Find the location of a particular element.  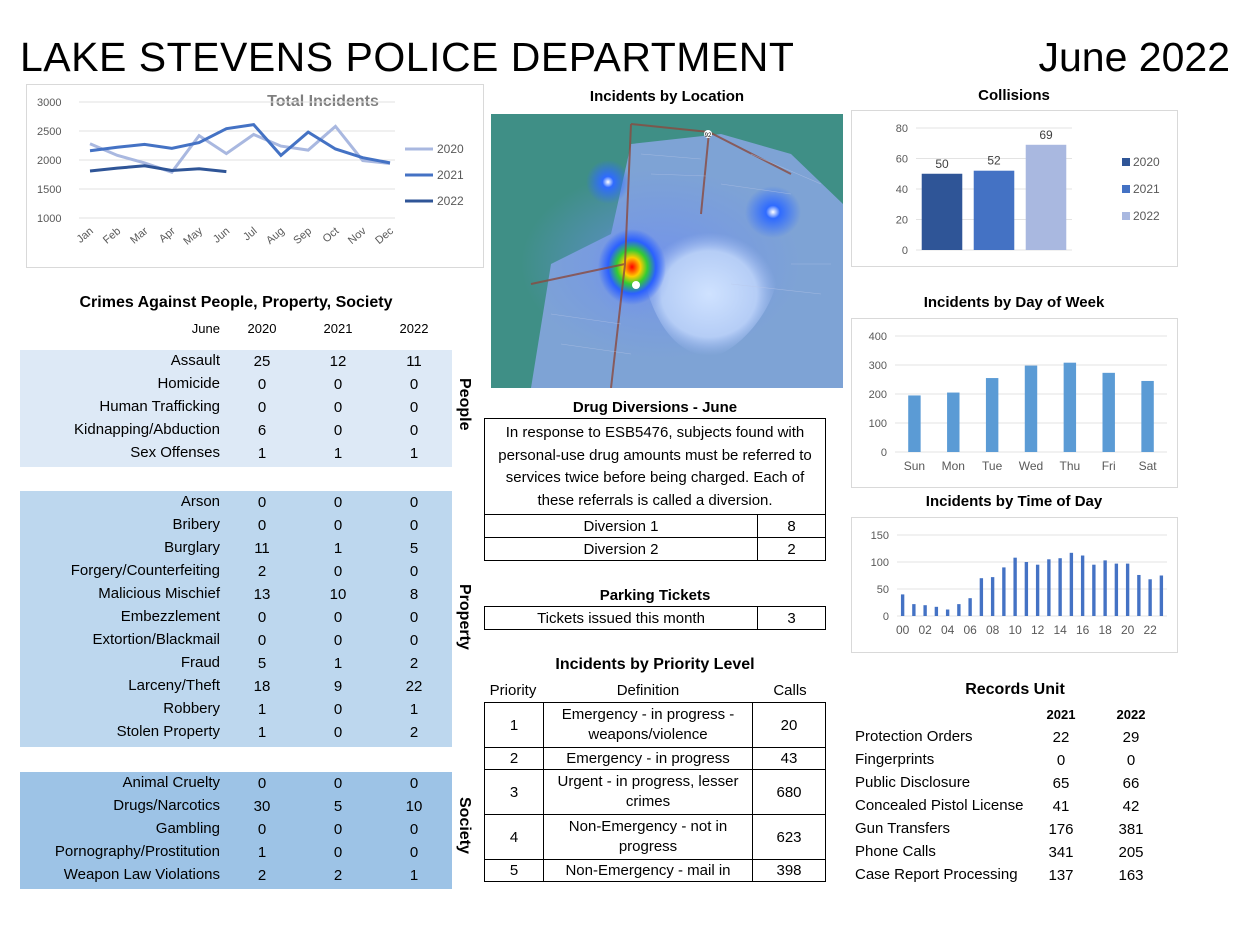

x-tick-label: 00 is located at coordinates (903, 630).